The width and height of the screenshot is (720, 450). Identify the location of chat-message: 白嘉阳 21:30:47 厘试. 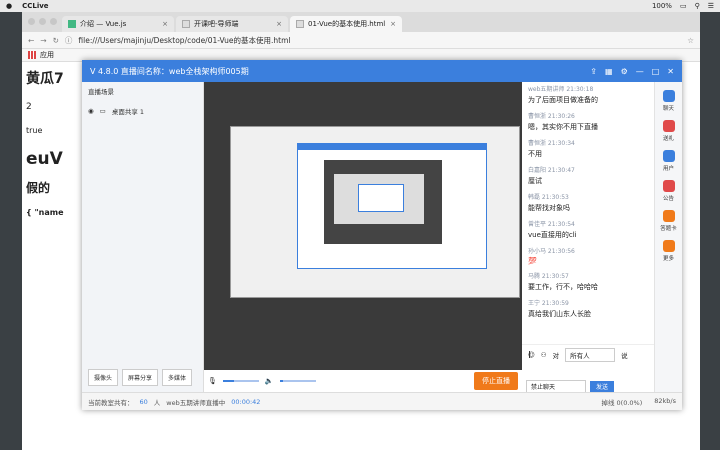
(588, 175).